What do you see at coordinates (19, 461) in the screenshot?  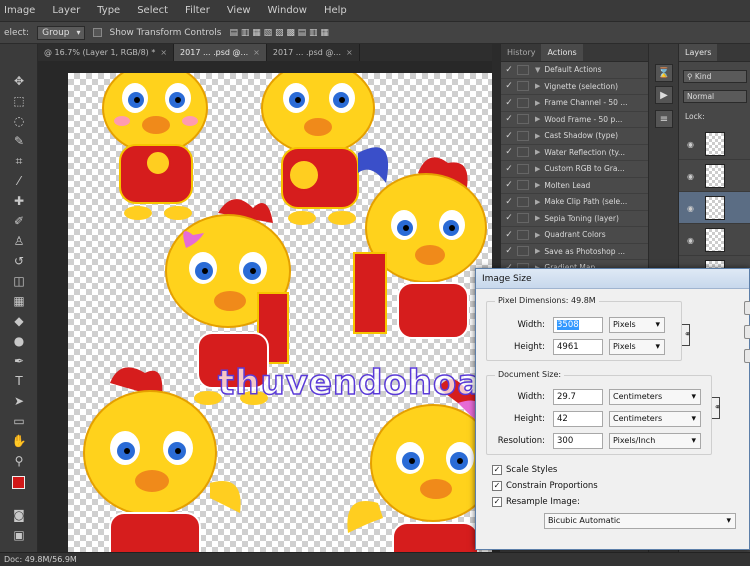 I see `zoom-tool-icon: ⚲` at bounding box center [19, 461].